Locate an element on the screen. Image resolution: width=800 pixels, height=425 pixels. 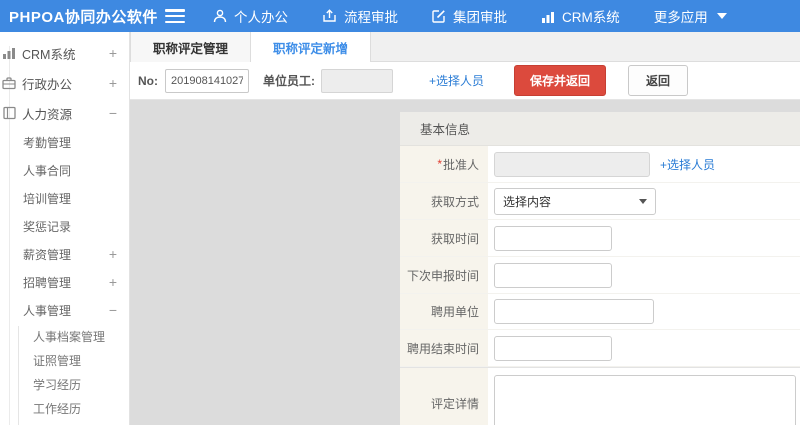
label-text: 获取时间 is located at coordinates (454, 238).